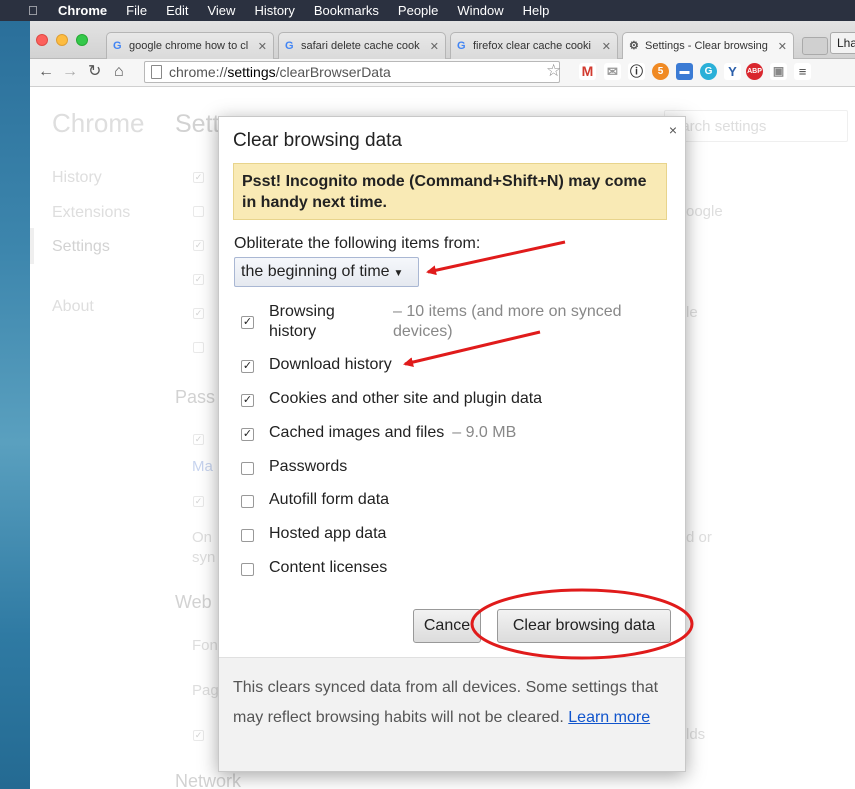 Image resolution: width=855 pixels, height=789 pixels. I want to click on zoom-window-button, so click(82, 40).